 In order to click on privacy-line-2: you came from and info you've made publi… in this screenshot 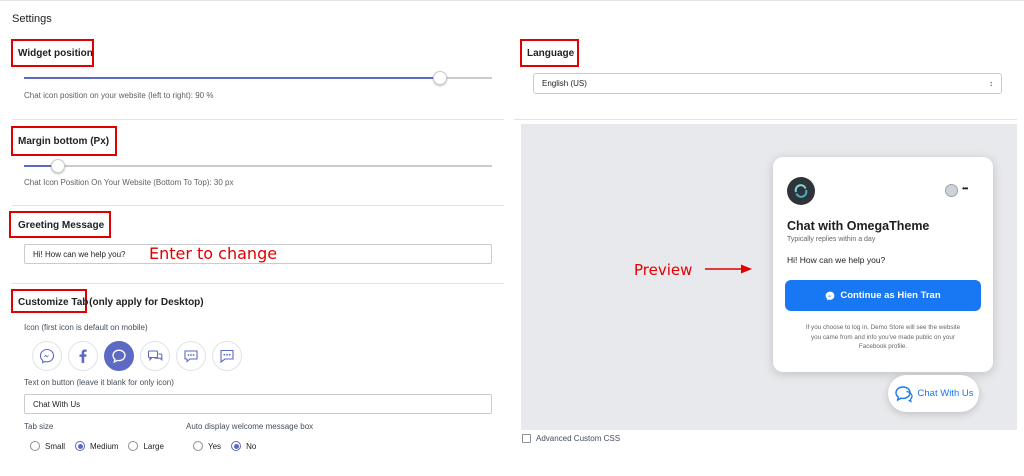, I will do `click(882, 337)`.